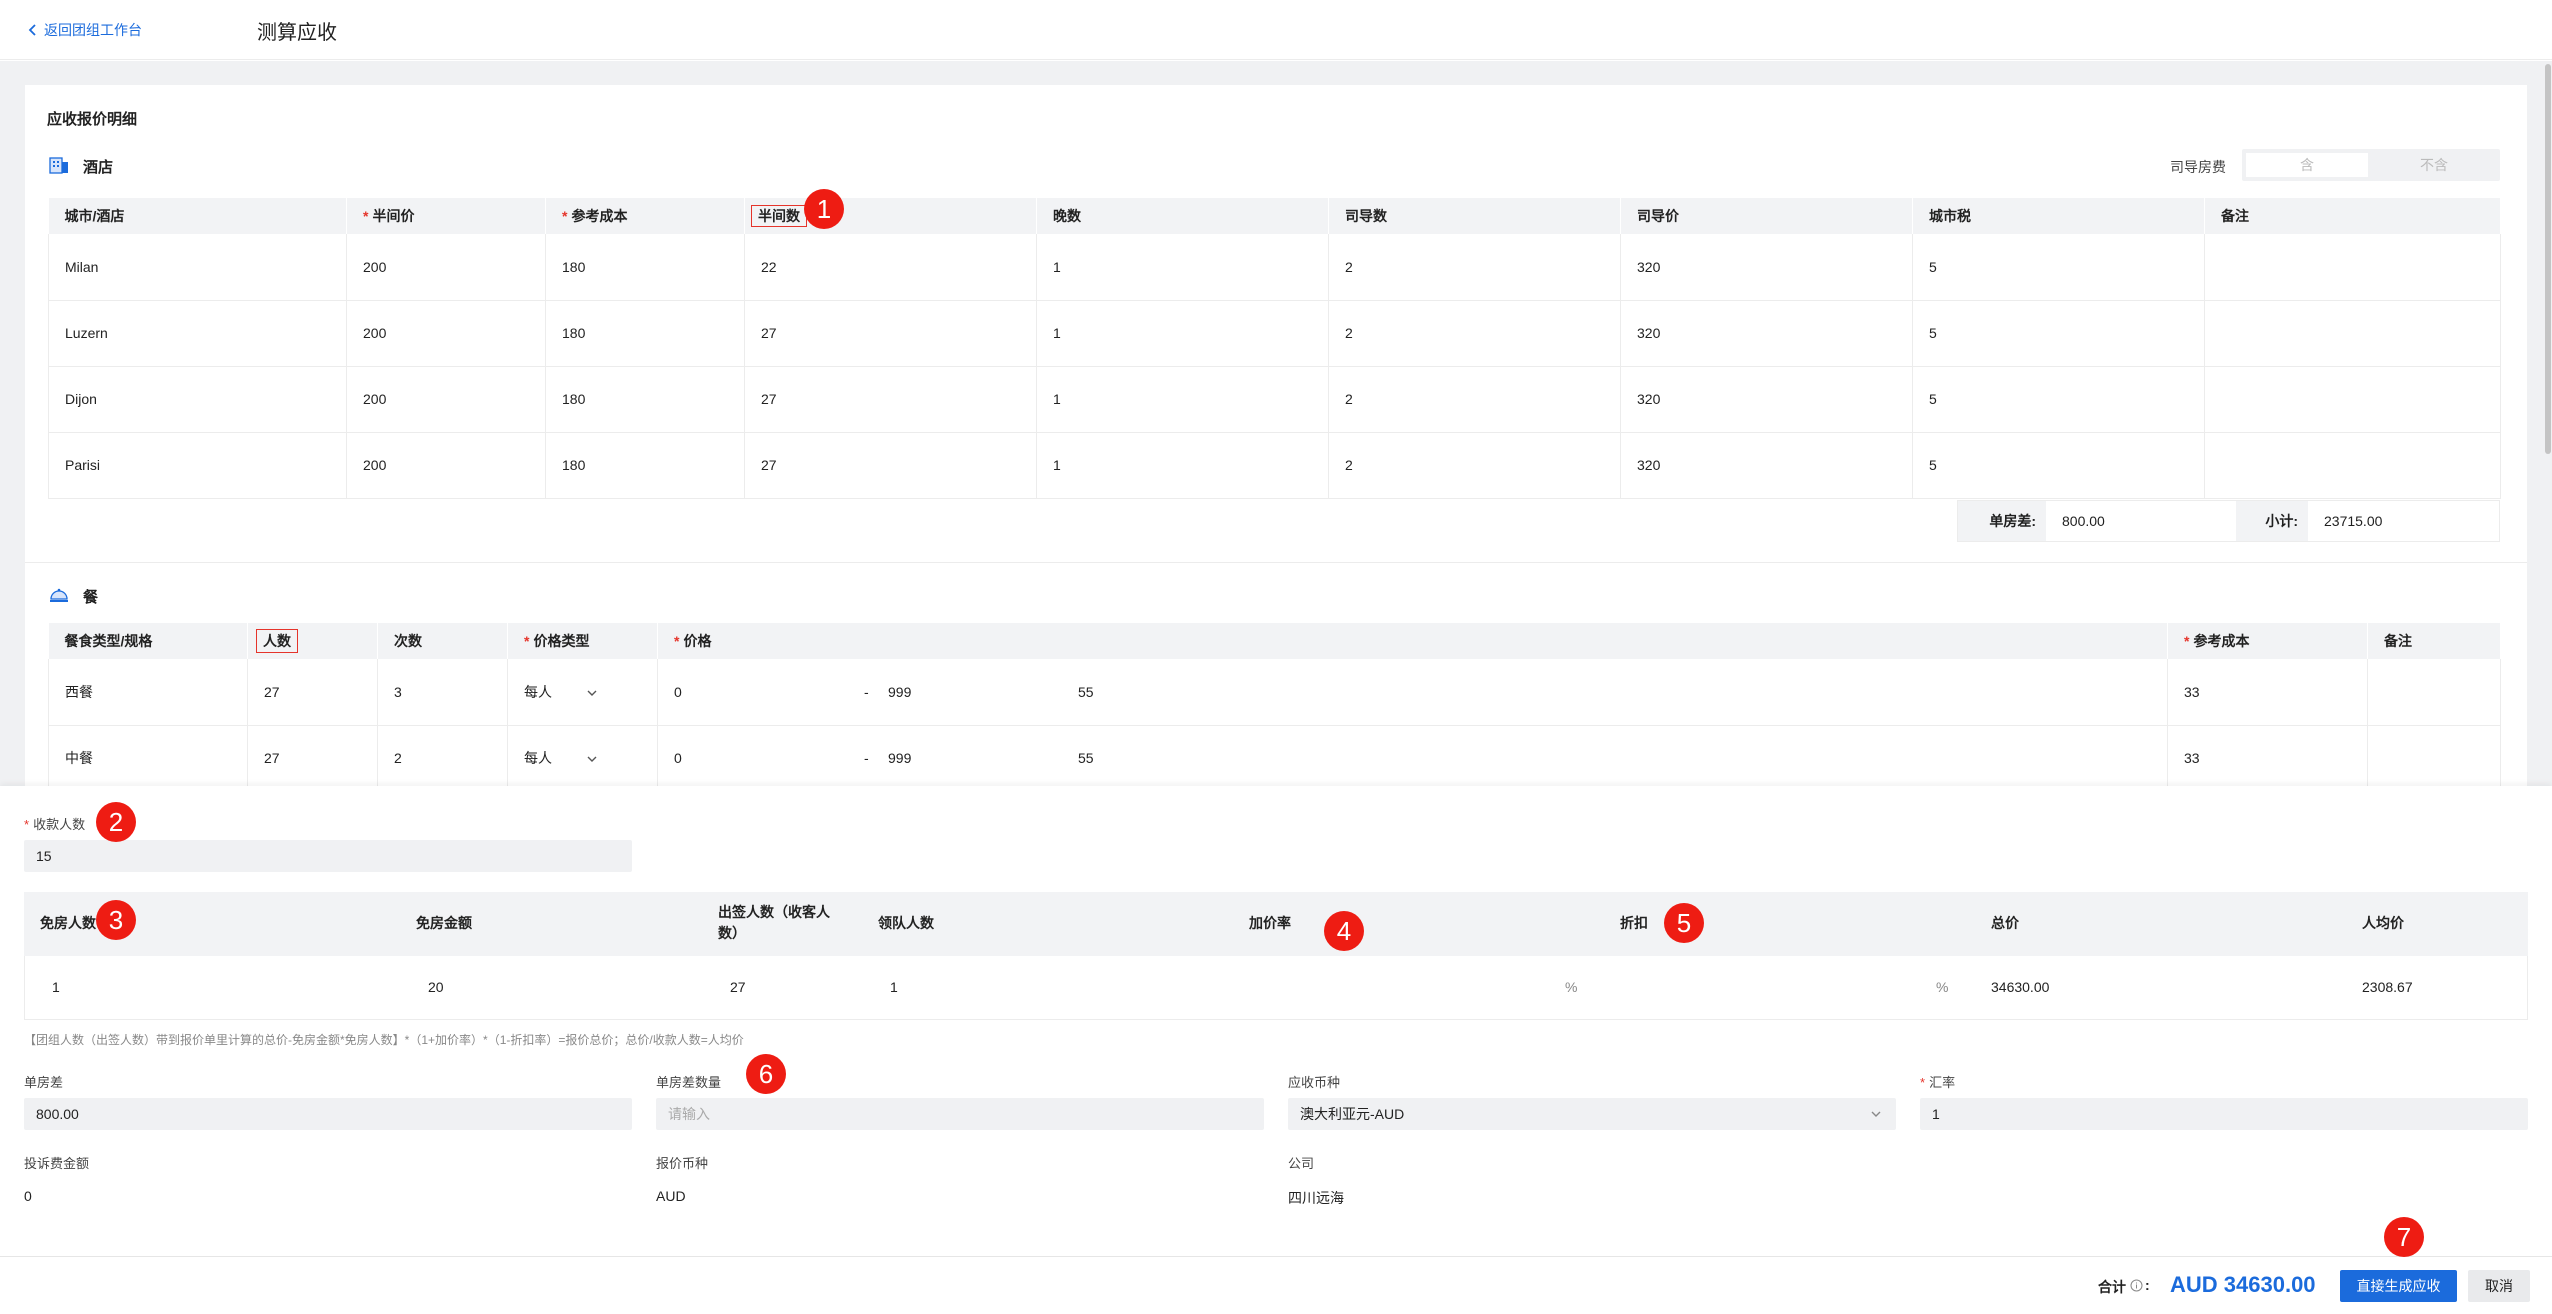 Image resolution: width=2552 pixels, height=1314 pixels. Describe the element at coordinates (960, 1114) in the screenshot. I see `single-diff-qty-input: 请输入` at that location.